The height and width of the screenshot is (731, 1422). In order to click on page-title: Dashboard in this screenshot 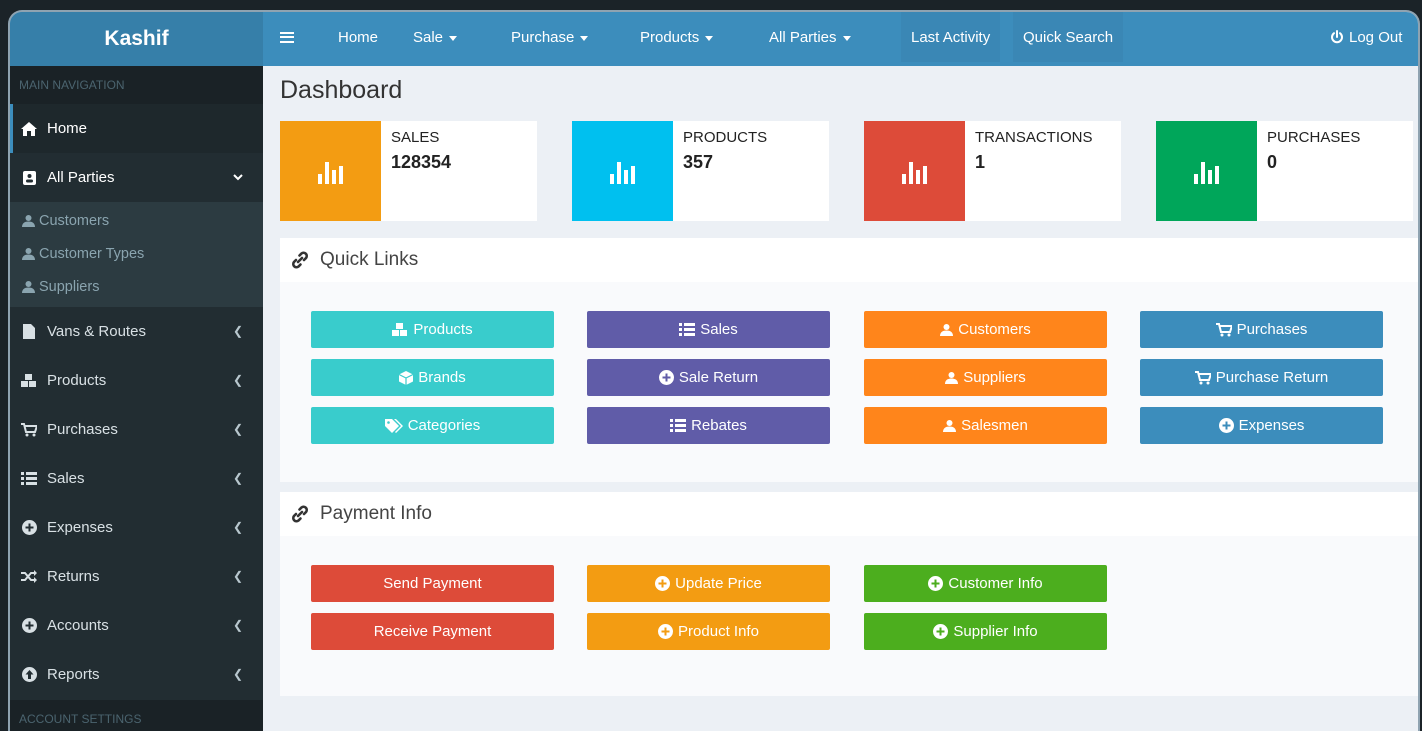, I will do `click(341, 90)`.